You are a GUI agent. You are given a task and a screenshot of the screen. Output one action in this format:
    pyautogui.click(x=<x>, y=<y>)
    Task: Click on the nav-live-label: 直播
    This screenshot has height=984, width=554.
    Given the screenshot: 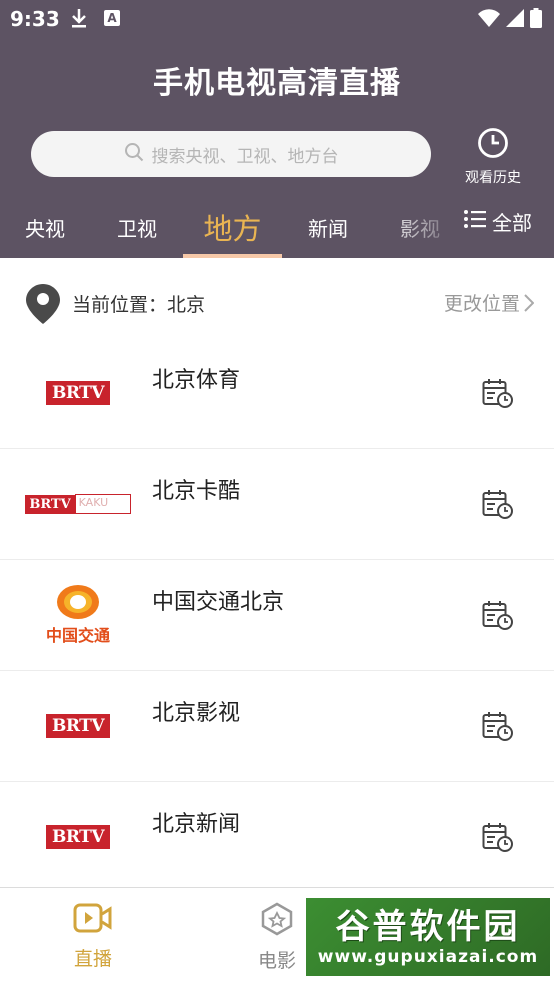 What is the action you would take?
    pyautogui.click(x=92, y=959)
    